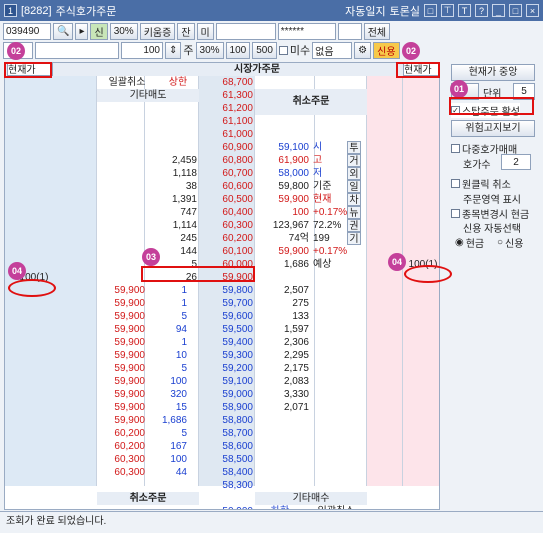 This screenshot has width=543, height=533. Describe the element at coordinates (510, 242) in the screenshot. I see `credit-radio: ○ 신용` at that location.